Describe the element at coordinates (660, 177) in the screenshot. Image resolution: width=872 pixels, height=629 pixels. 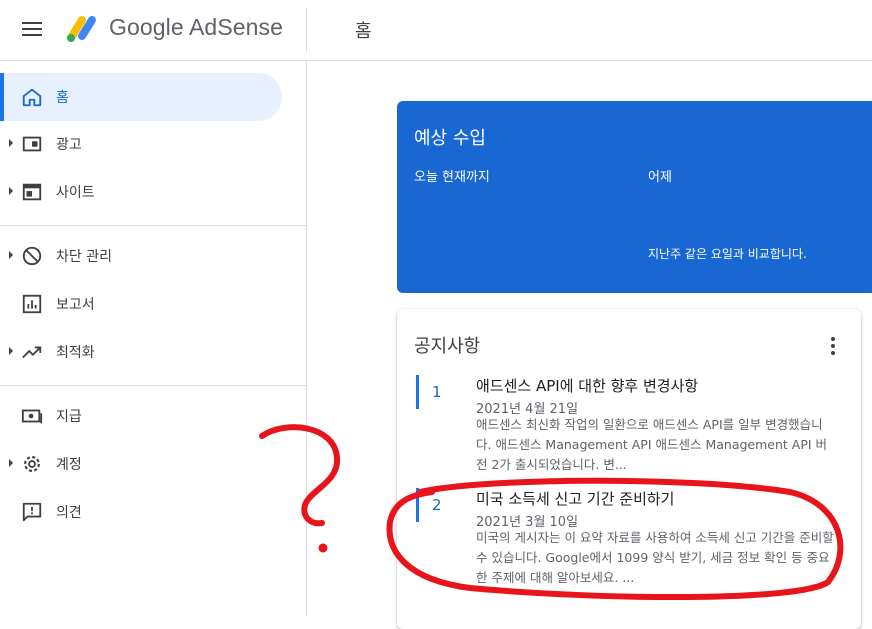
I see `yesterday-label: 어제` at that location.